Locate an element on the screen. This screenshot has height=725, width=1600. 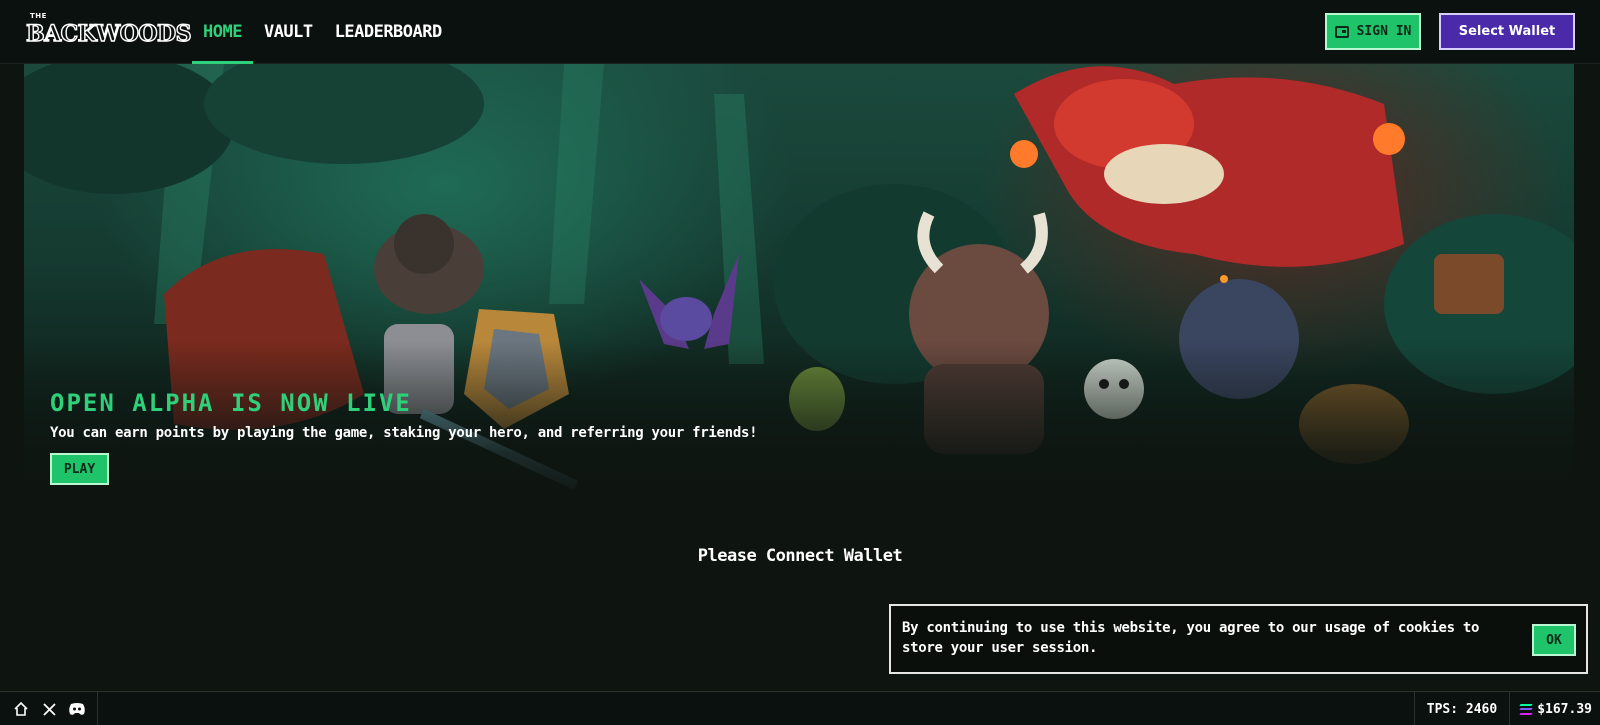
backwoods-logo: THE BACKWOODS is located at coordinates (108, 32).